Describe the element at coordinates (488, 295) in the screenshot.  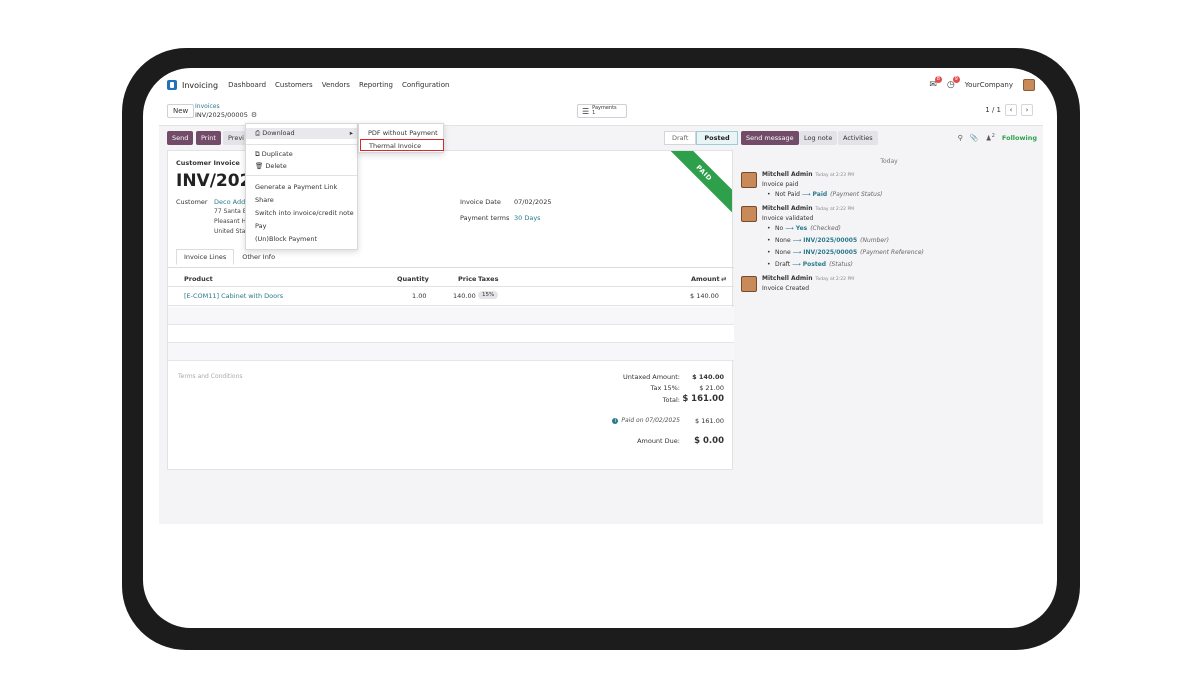
I see `line-tax-badge: 15%` at that location.